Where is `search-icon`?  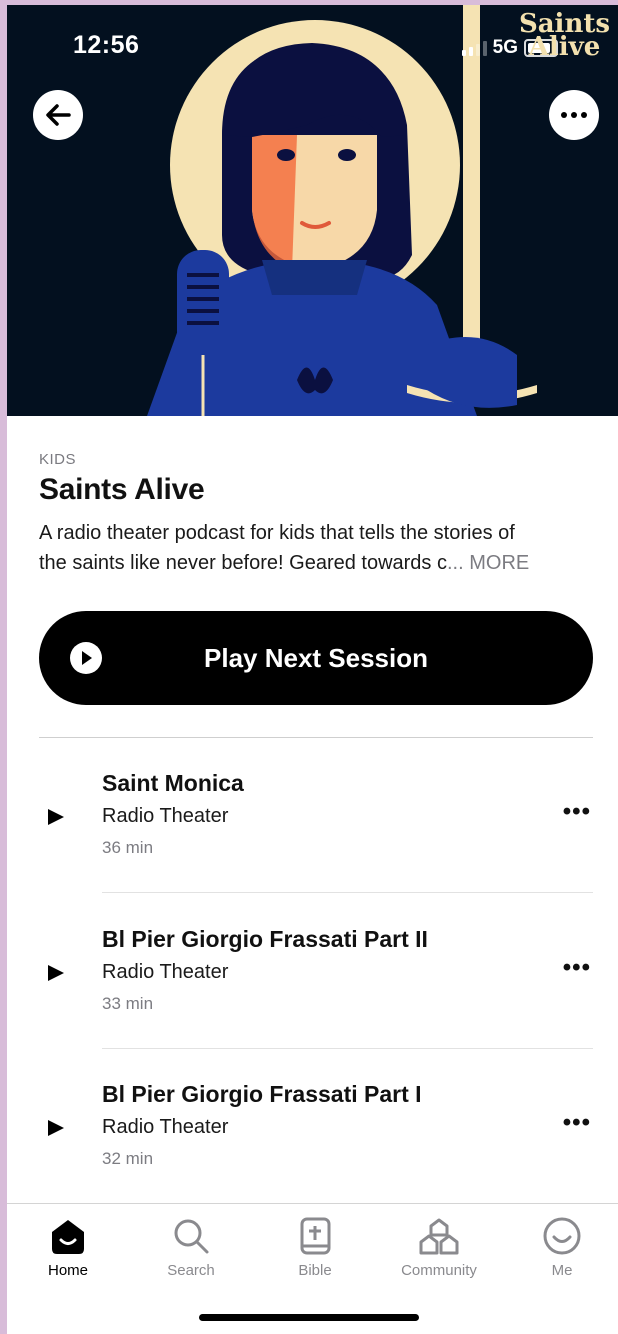
search-icon is located at coordinates (191, 1236).